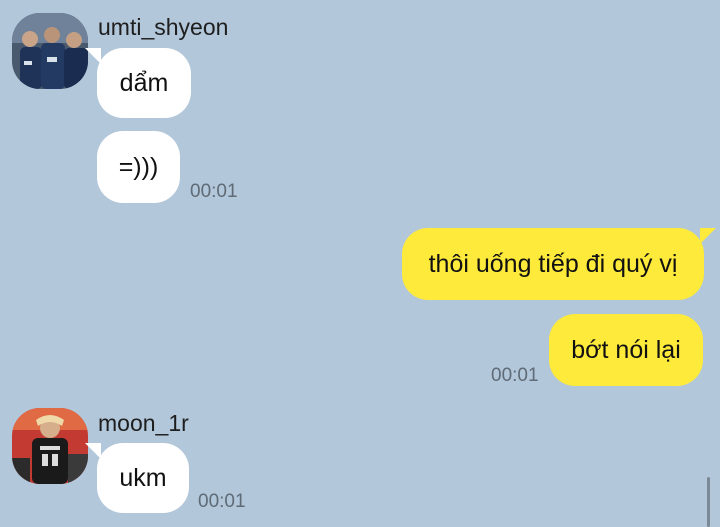 The height and width of the screenshot is (527, 720). What do you see at coordinates (163, 27) in the screenshot?
I see `sender-name: umti_shyeon` at bounding box center [163, 27].